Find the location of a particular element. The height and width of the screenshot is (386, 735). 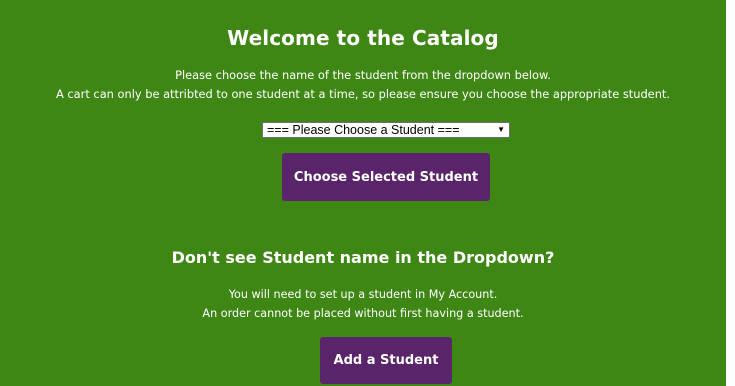

add-student-button: Add a Student is located at coordinates (386, 360).